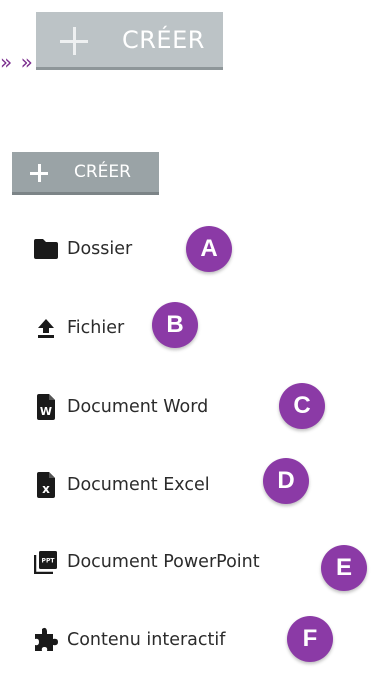 The height and width of the screenshot is (693, 376). I want to click on annotation-badge-d: D, so click(286, 481).